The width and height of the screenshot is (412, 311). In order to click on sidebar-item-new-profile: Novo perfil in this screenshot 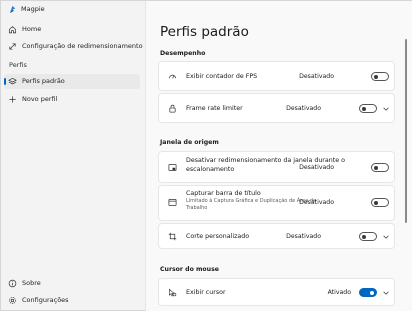, I will do `click(72, 99)`.